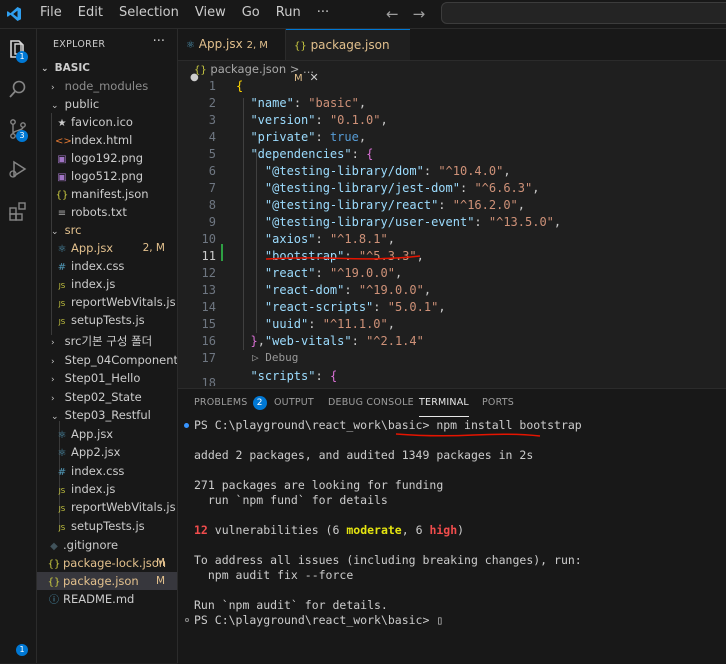 Image resolution: width=726 pixels, height=664 pixels. Describe the element at coordinates (159, 41) in the screenshot. I see `explorer-more-button: ···` at that location.